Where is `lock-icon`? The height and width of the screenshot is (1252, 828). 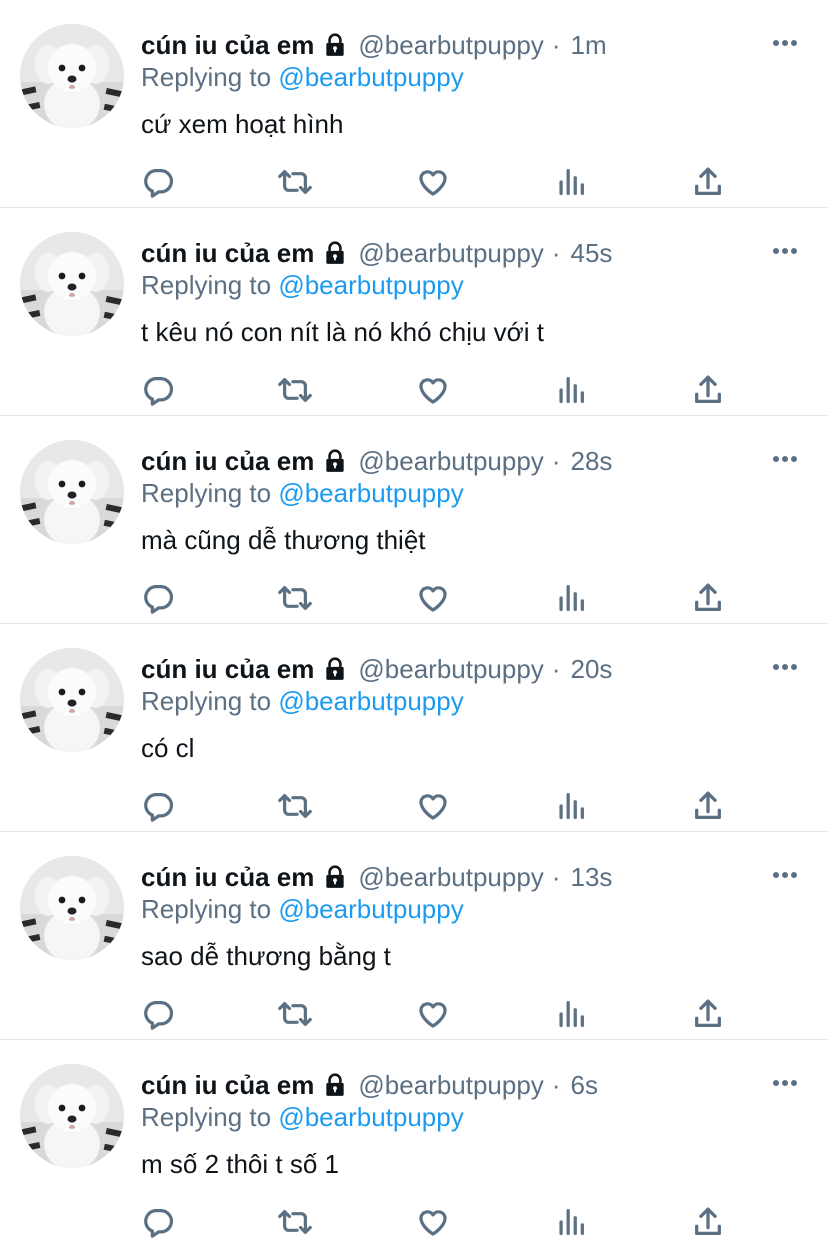 lock-icon is located at coordinates (335, 253).